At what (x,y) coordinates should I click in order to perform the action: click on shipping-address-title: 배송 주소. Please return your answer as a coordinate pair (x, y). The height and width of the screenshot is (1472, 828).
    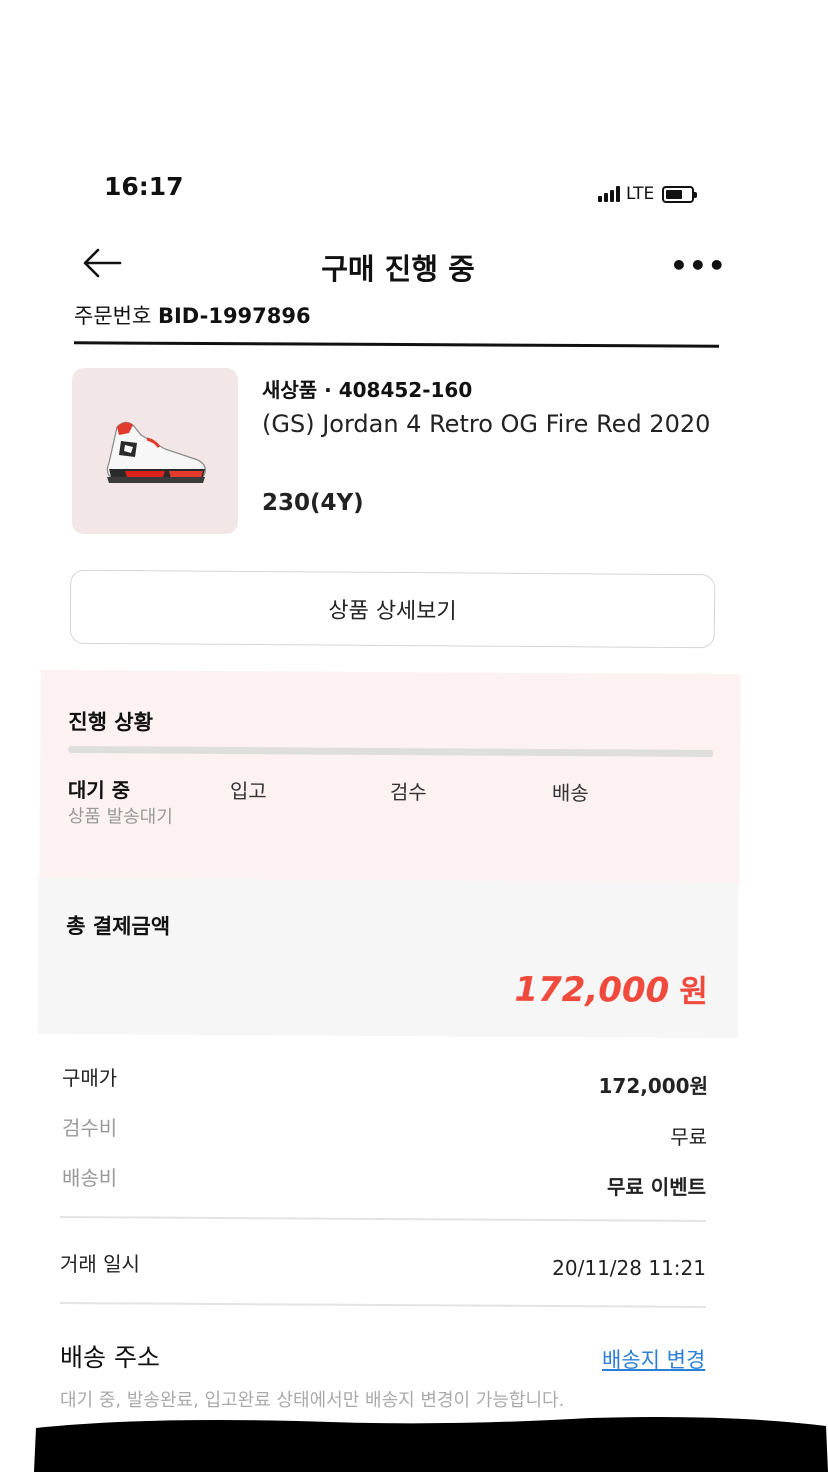
    Looking at the image, I should click on (110, 1357).